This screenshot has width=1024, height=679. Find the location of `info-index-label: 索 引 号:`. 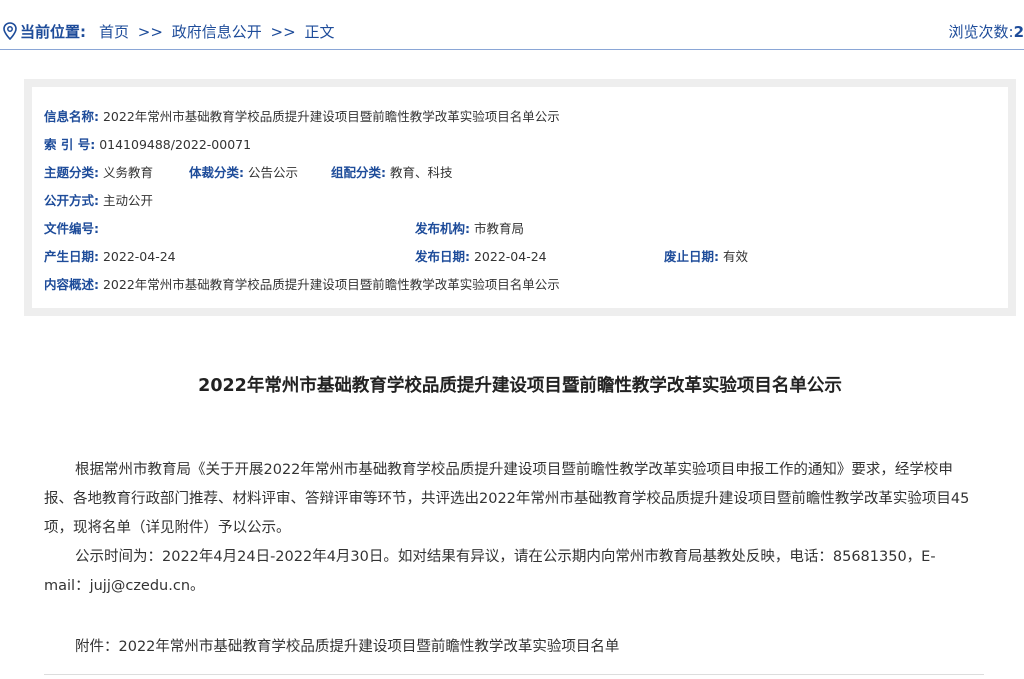

info-index-label: 索 引 号: is located at coordinates (70, 144).